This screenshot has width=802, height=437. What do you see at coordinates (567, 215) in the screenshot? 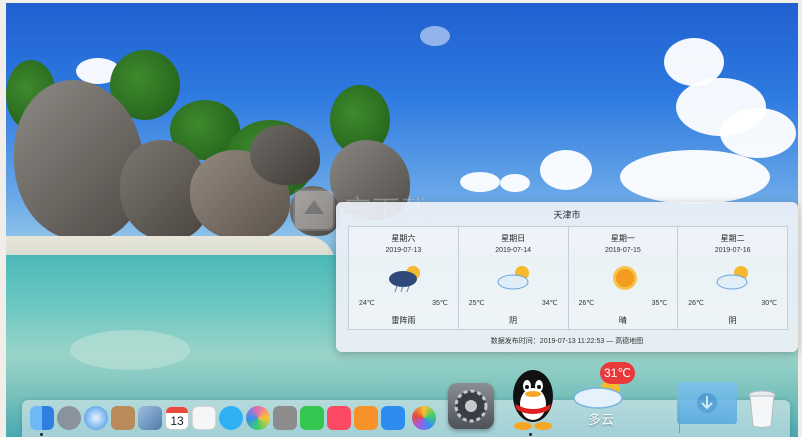
I see `city-name: 天津市` at bounding box center [567, 215].